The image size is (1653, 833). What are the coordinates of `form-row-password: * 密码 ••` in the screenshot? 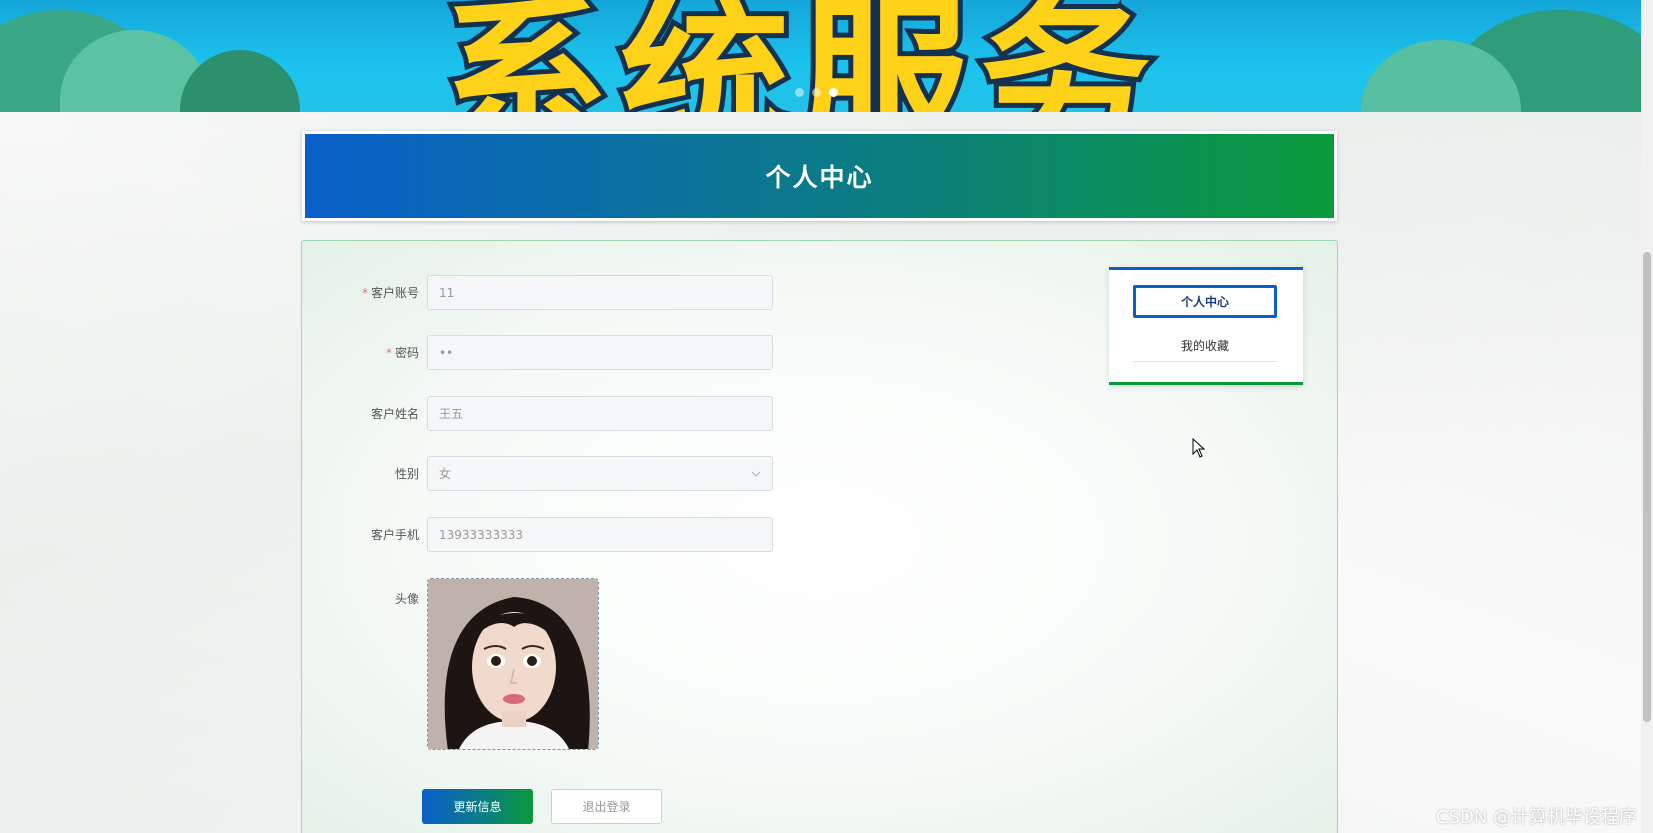 It's located at (537, 352).